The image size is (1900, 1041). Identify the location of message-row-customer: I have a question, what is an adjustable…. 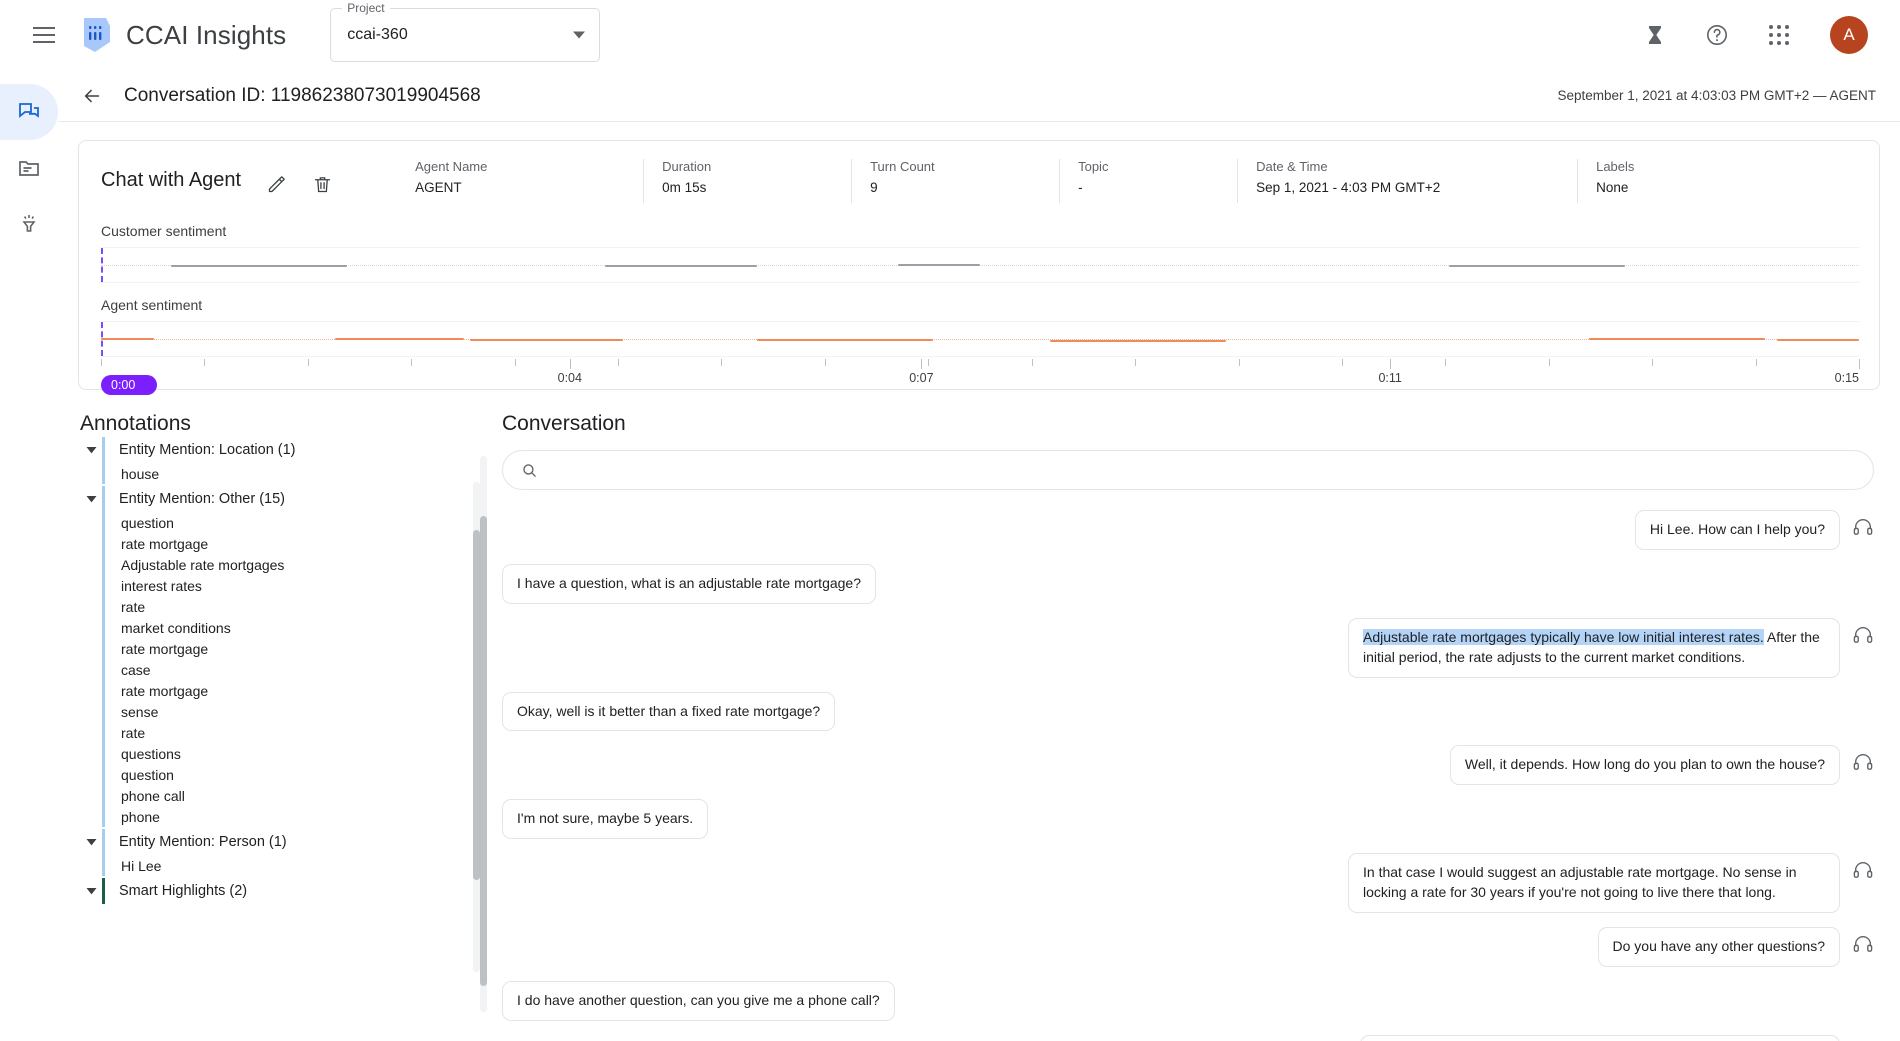
(1188, 583).